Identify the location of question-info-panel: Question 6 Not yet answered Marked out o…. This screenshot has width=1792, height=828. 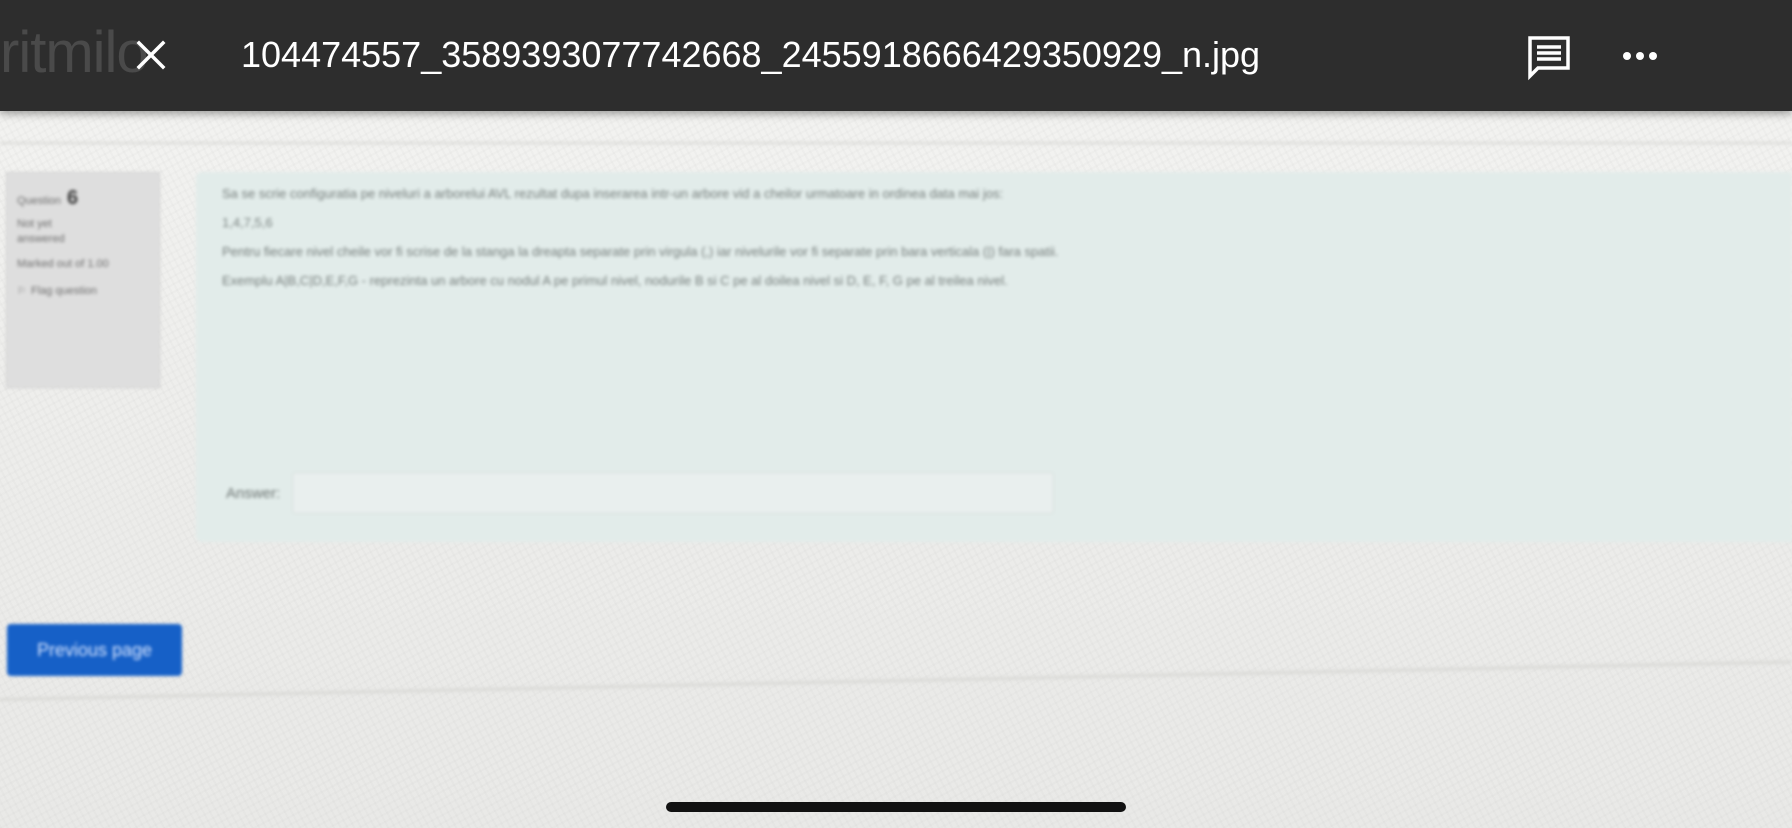
(83, 280).